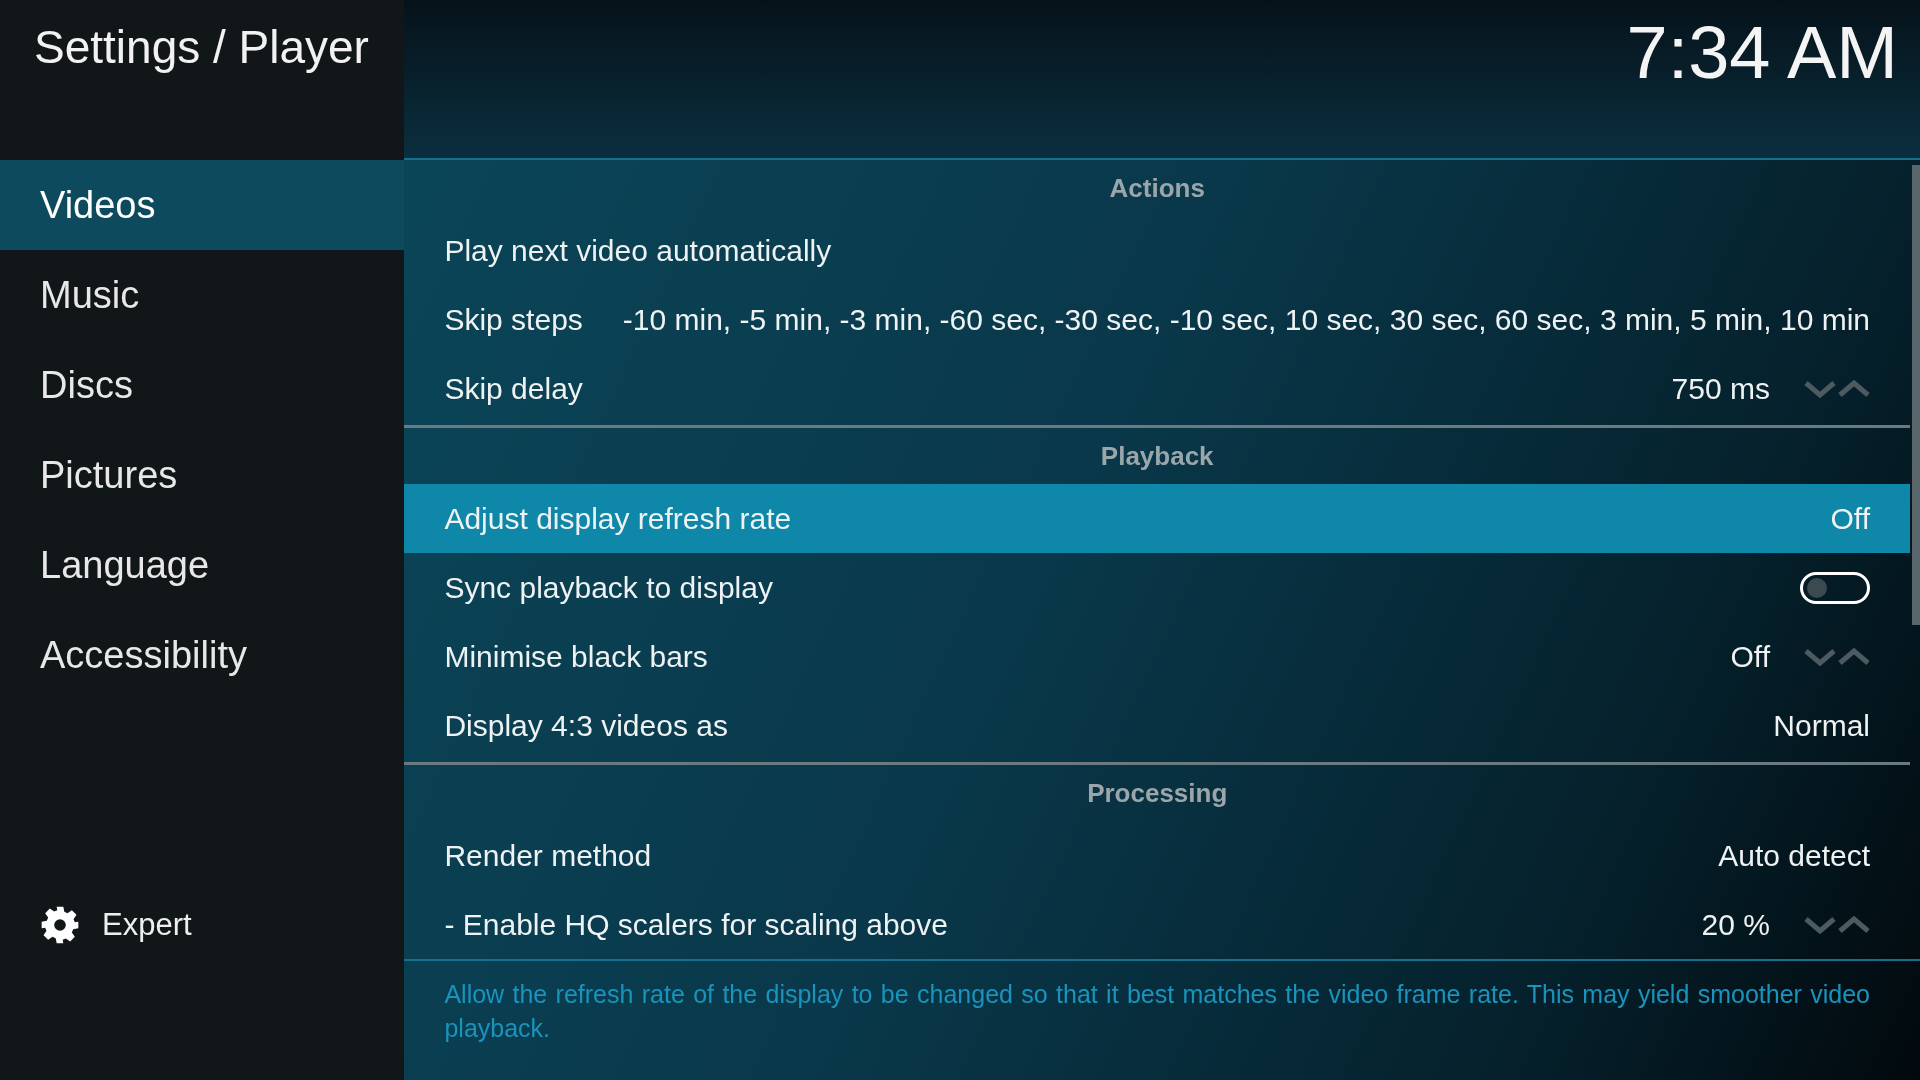 Image resolution: width=1920 pixels, height=1080 pixels. Describe the element at coordinates (608, 587) in the screenshot. I see `setting-label: Sync playback to display` at that location.